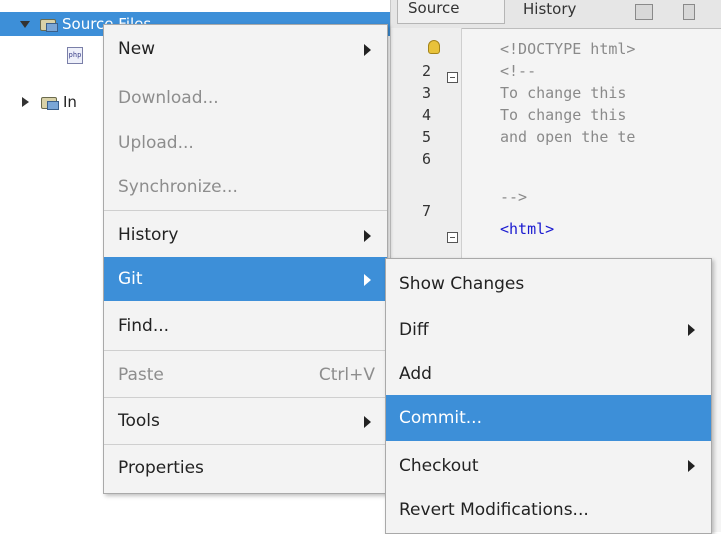 The height and width of the screenshot is (534, 721). I want to click on tree-node-label: In, so click(70, 102).